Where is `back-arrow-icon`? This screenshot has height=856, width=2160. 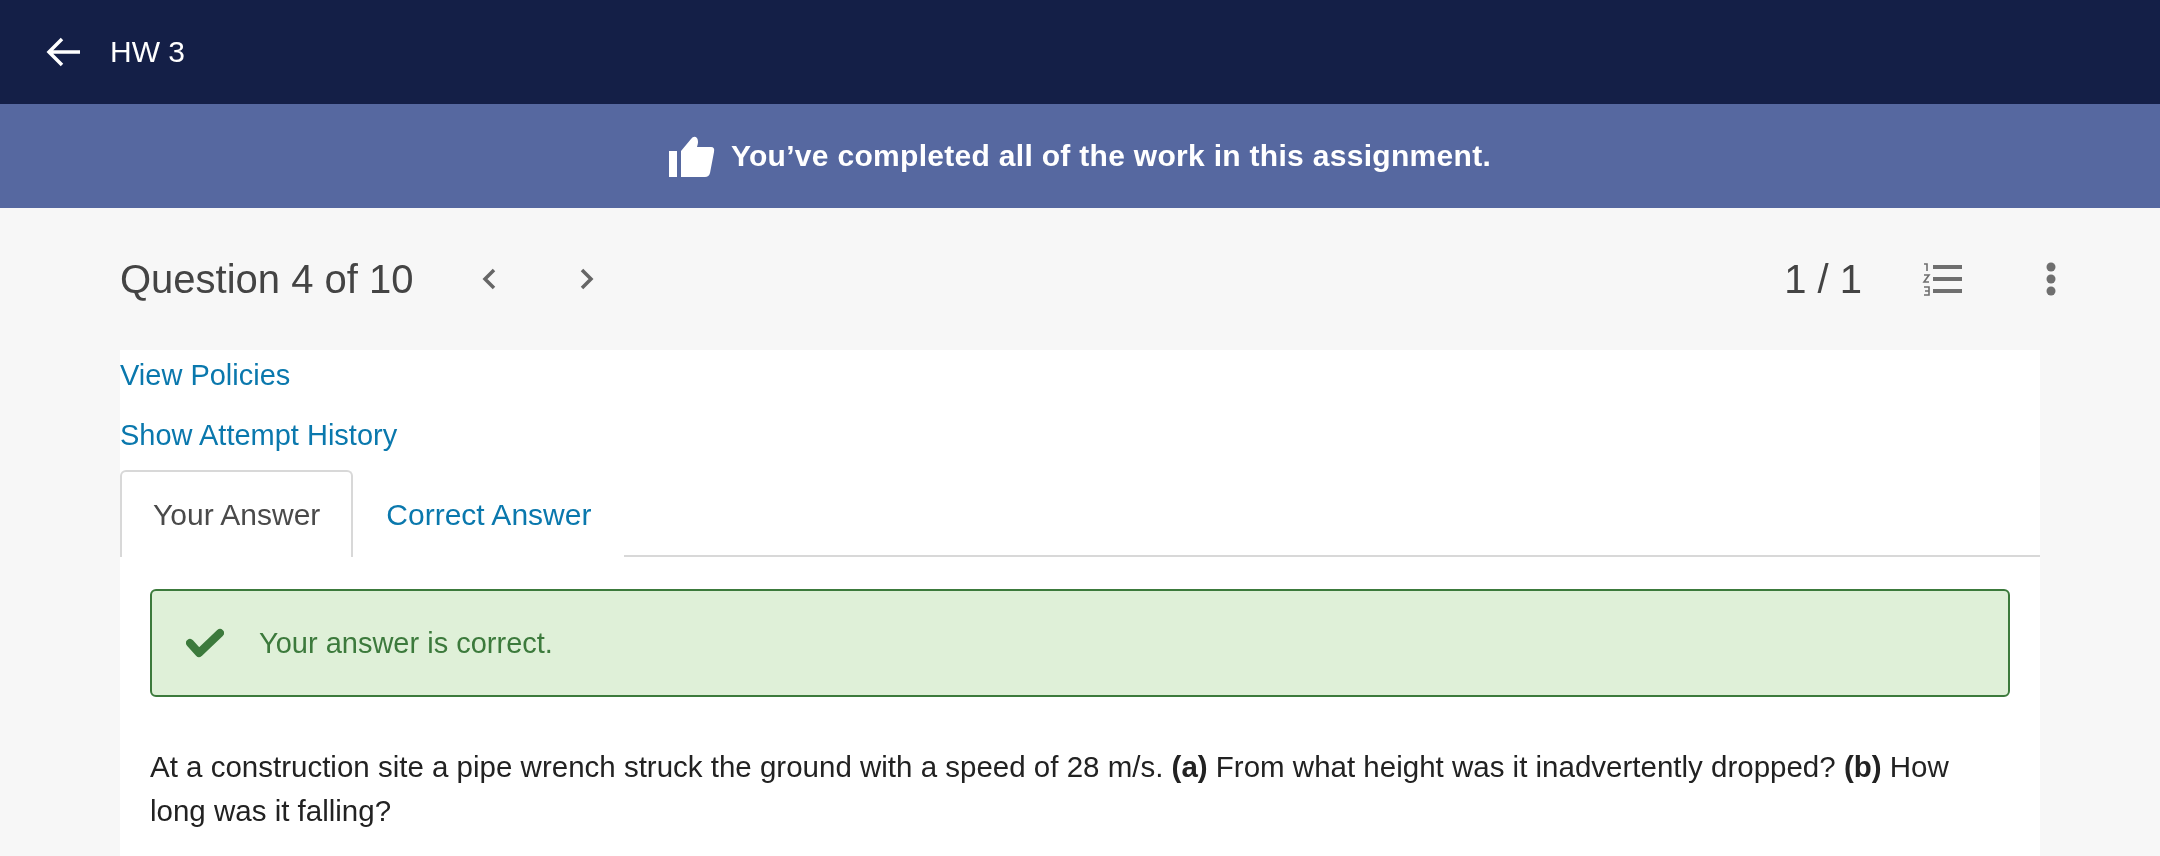
back-arrow-icon is located at coordinates (64, 52).